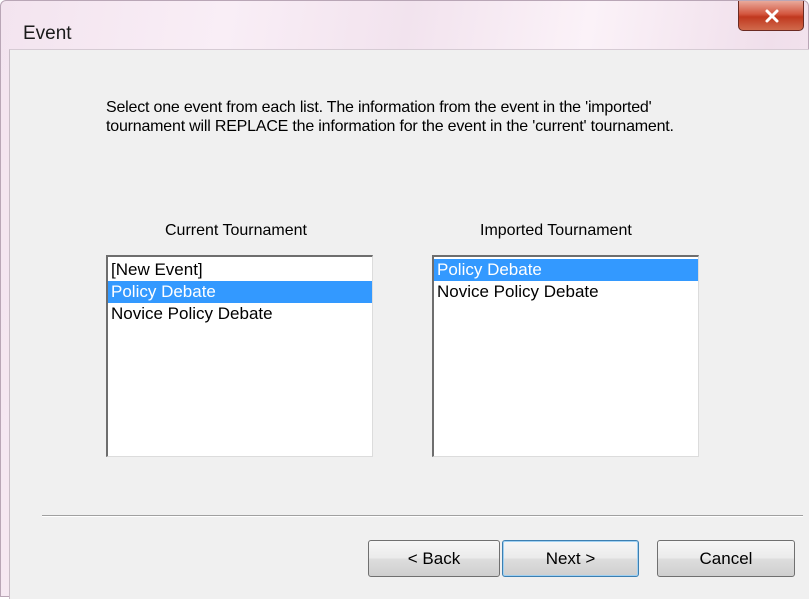 The width and height of the screenshot is (809, 599). What do you see at coordinates (240, 270) in the screenshot?
I see `current-list-item: [New Event]` at bounding box center [240, 270].